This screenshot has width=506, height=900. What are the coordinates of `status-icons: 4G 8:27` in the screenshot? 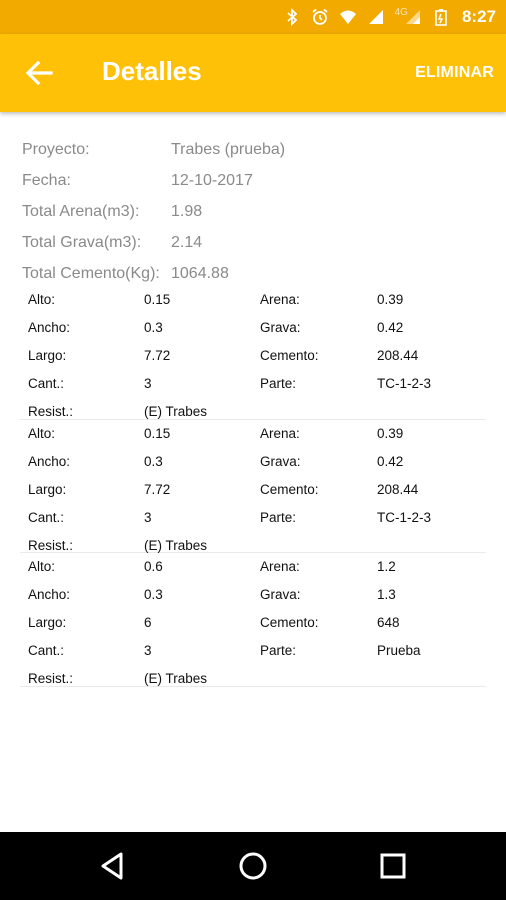 It's located at (389, 17).